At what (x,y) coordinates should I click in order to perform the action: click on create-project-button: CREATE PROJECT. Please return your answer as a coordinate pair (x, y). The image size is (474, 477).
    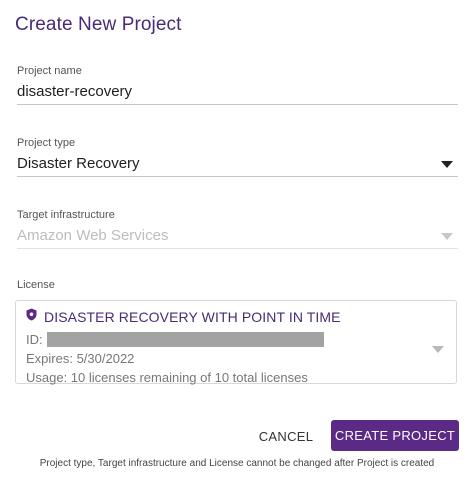
    Looking at the image, I should click on (395, 435).